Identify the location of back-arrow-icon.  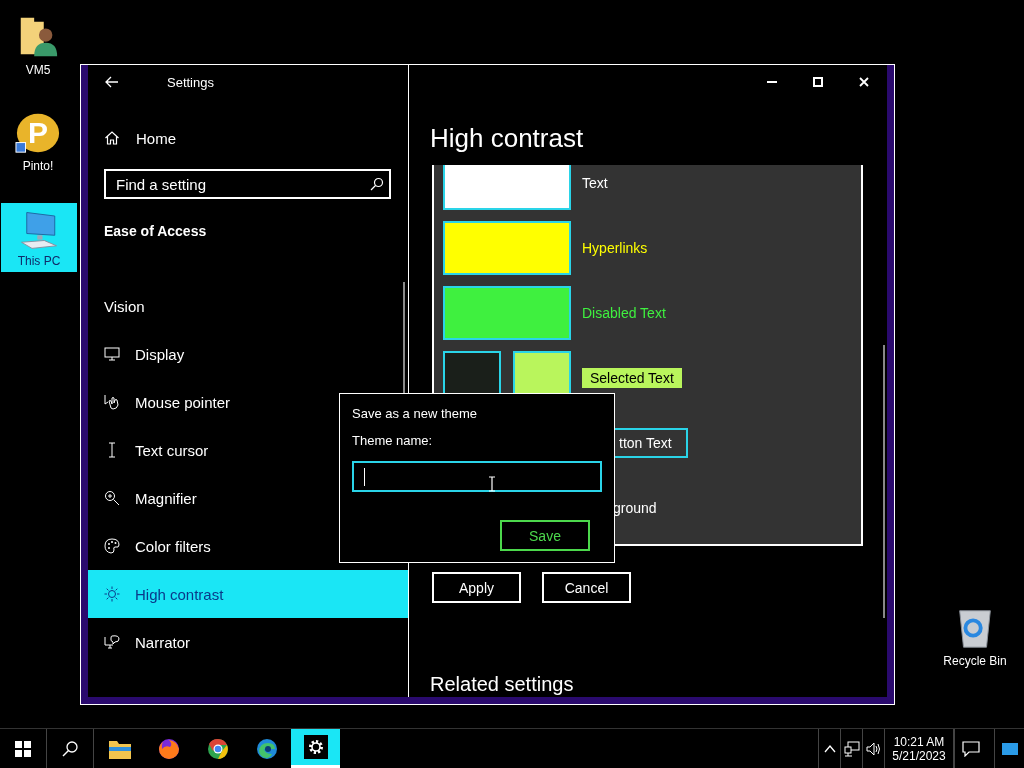
(112, 82).